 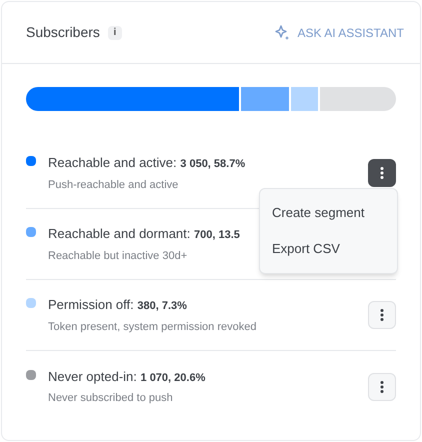 I want to click on segment-label: Permission off: 380, 7.3%, so click(x=118, y=305).